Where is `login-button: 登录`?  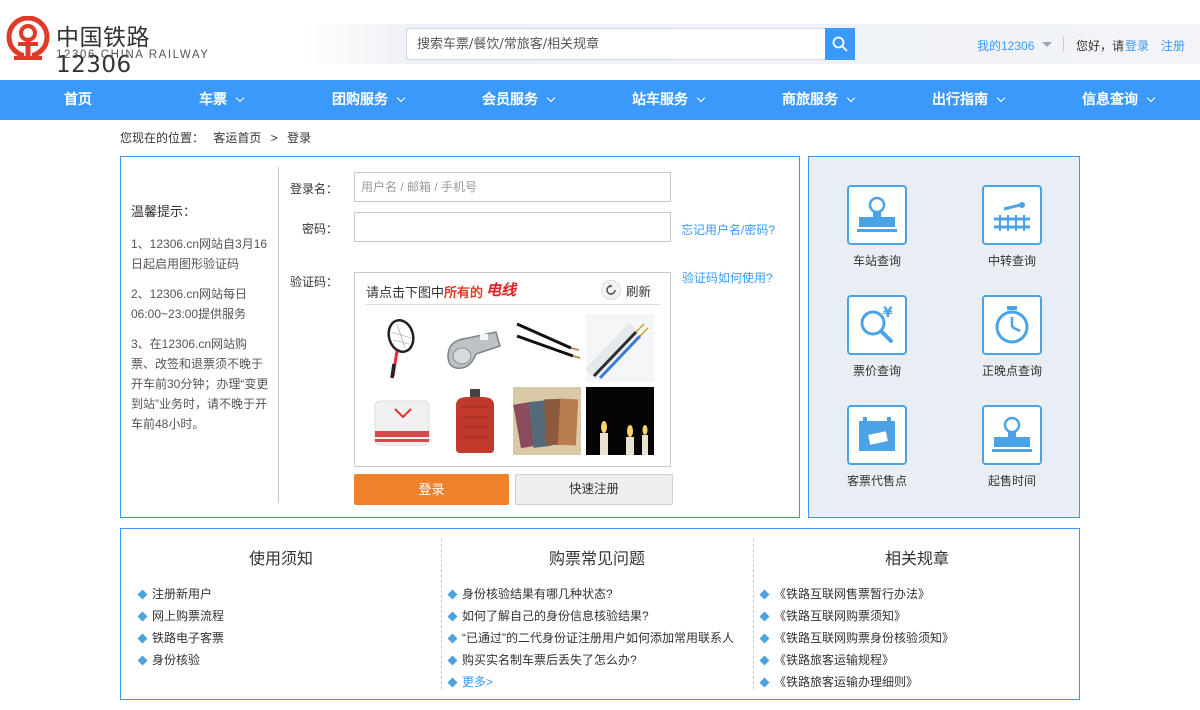 login-button: 登录 is located at coordinates (431, 489).